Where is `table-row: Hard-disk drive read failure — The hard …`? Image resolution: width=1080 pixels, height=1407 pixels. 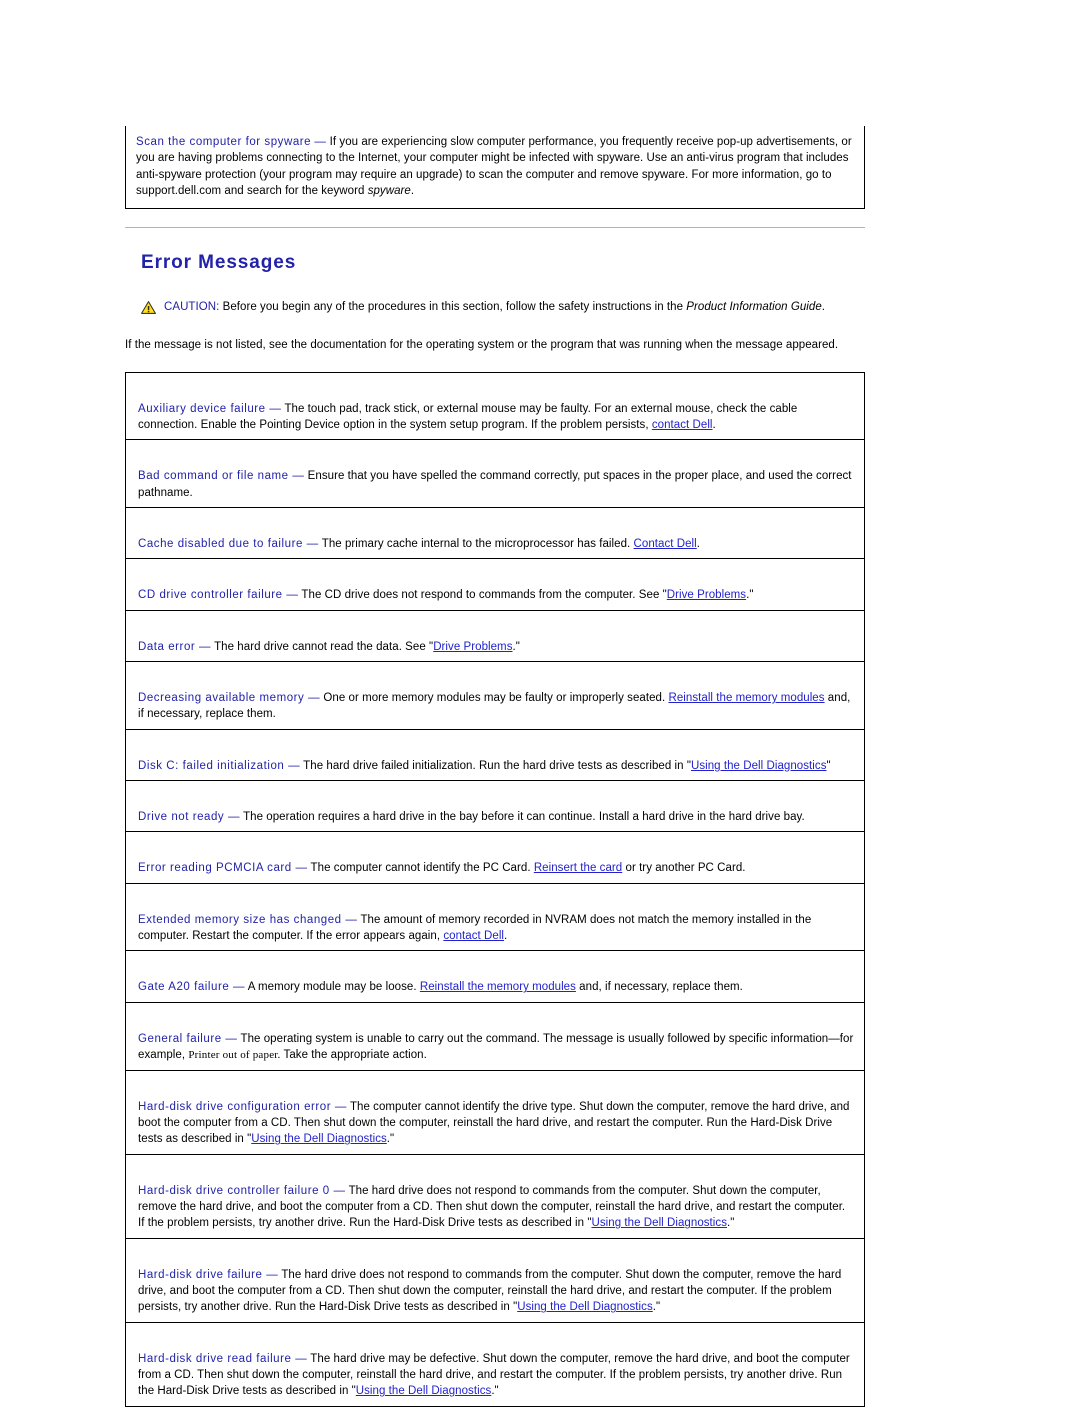
table-row: Hard-disk drive read failure — The hard … is located at coordinates (495, 1364).